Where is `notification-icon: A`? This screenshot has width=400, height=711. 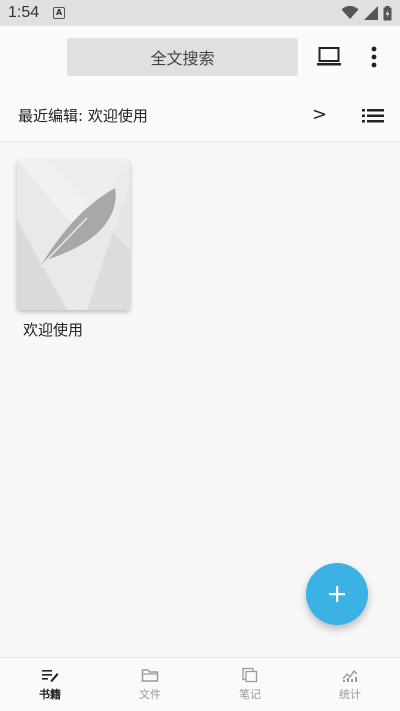 notification-icon: A is located at coordinates (59, 13).